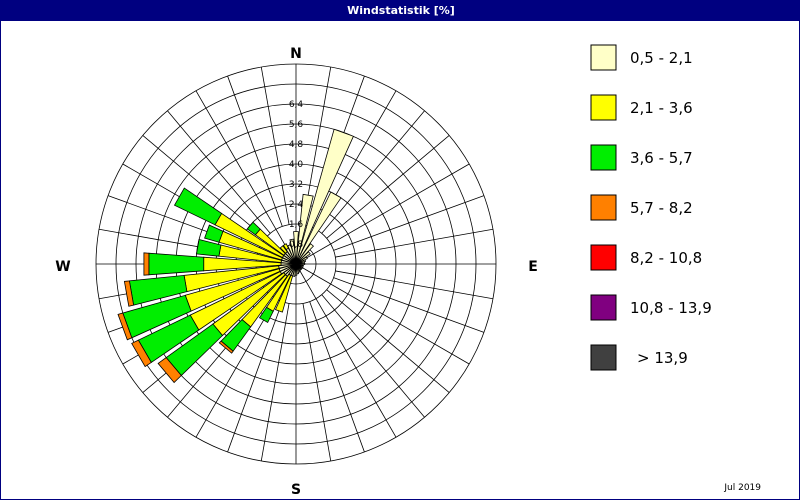 Image resolution: width=800 pixels, height=501 pixels. What do you see at coordinates (662, 358) in the screenshot?
I see `legend-label: > 13,9` at bounding box center [662, 358].